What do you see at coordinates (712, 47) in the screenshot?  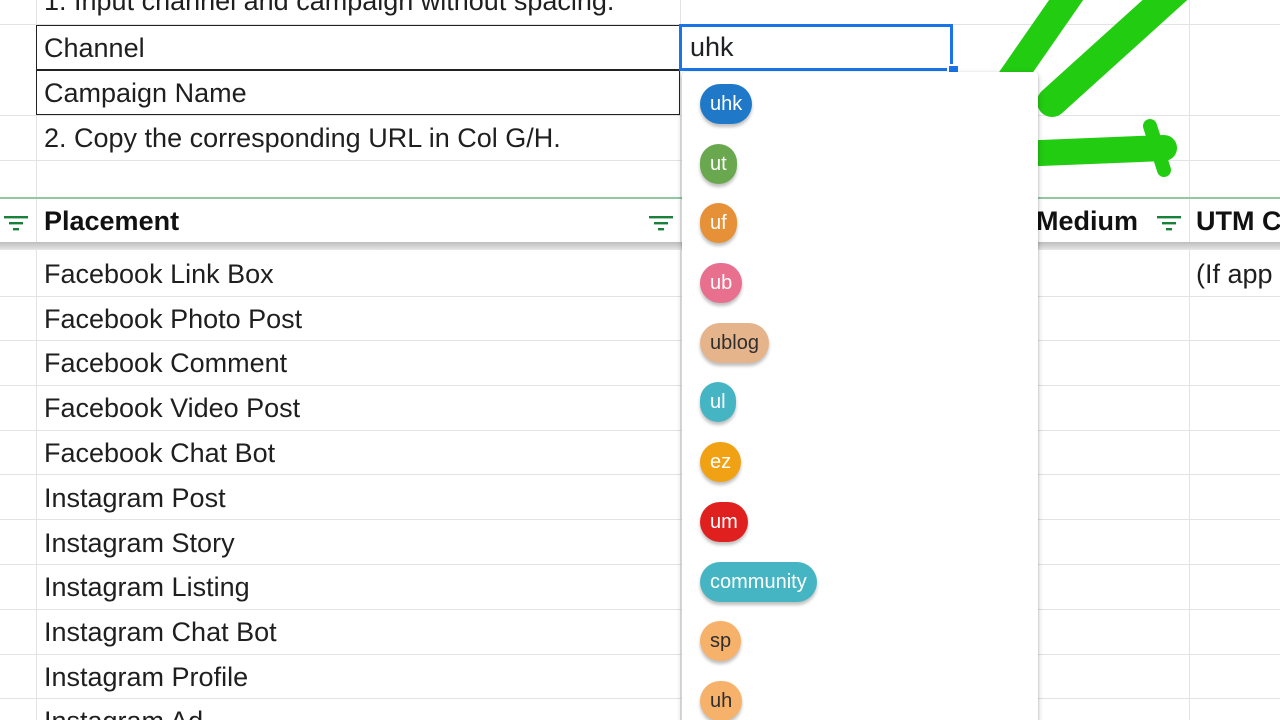 I see `channel-input-value: uhk` at bounding box center [712, 47].